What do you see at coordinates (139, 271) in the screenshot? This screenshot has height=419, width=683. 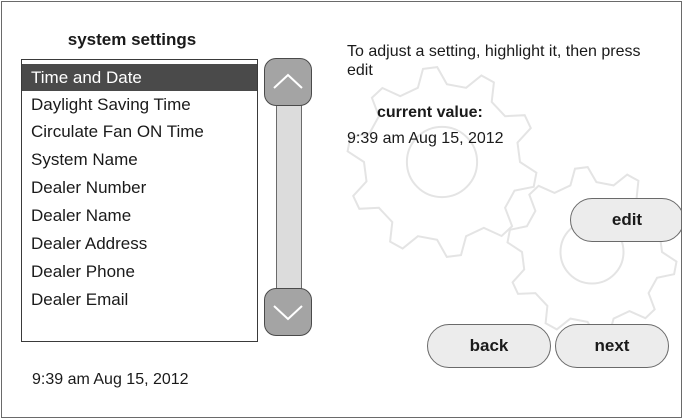 I see `list-item-dealer-phone: Dealer Phone` at bounding box center [139, 271].